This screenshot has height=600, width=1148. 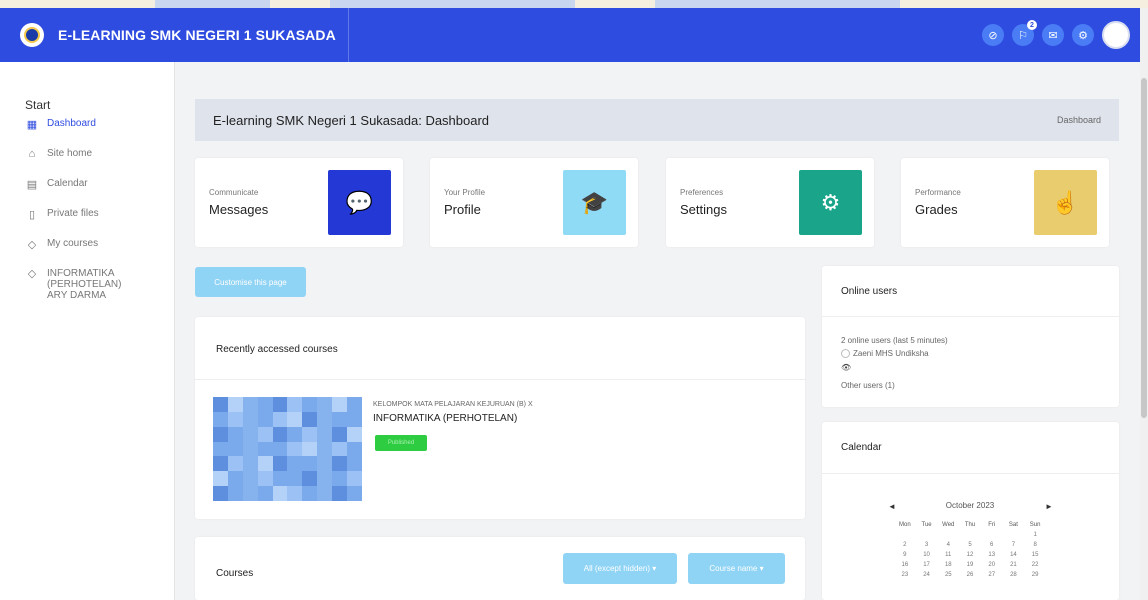 I want to click on messages-icon: ✉, so click(x=1053, y=35).